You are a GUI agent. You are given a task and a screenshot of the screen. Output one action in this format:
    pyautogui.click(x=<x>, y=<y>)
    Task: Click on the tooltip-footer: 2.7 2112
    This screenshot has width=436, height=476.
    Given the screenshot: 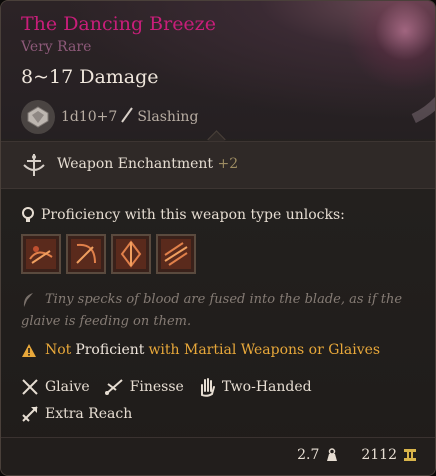 What is the action you would take?
    pyautogui.click(x=218, y=456)
    